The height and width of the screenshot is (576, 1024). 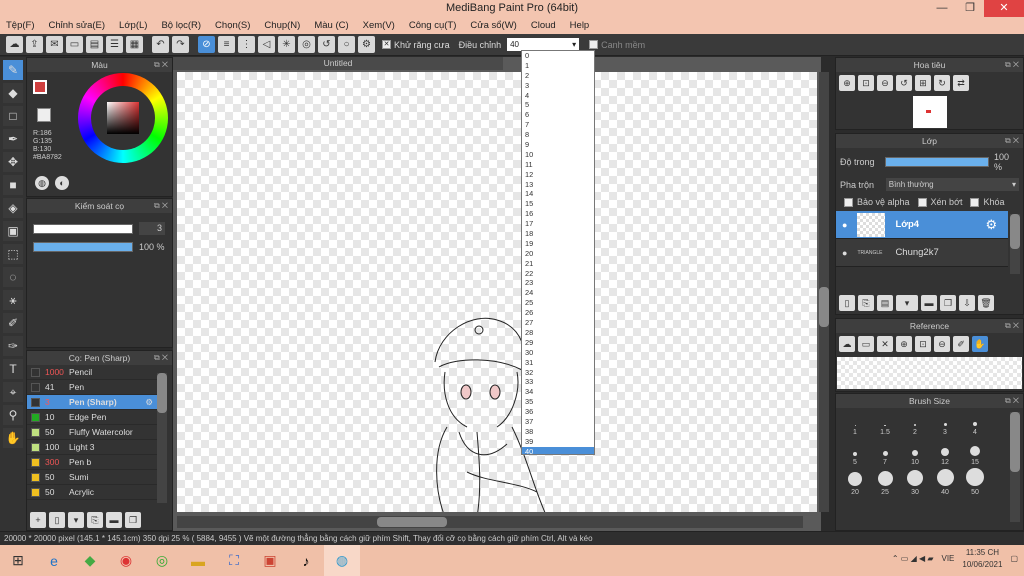 What do you see at coordinates (961, 83) in the screenshot?
I see `flip-icon: ⇄` at bounding box center [961, 83].